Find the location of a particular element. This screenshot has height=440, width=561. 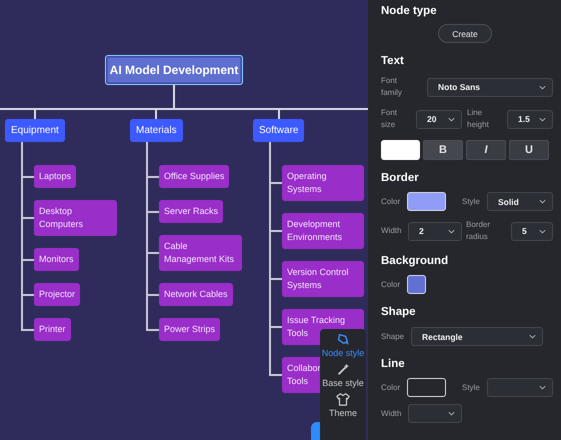

section-title: Text is located at coordinates (393, 61).